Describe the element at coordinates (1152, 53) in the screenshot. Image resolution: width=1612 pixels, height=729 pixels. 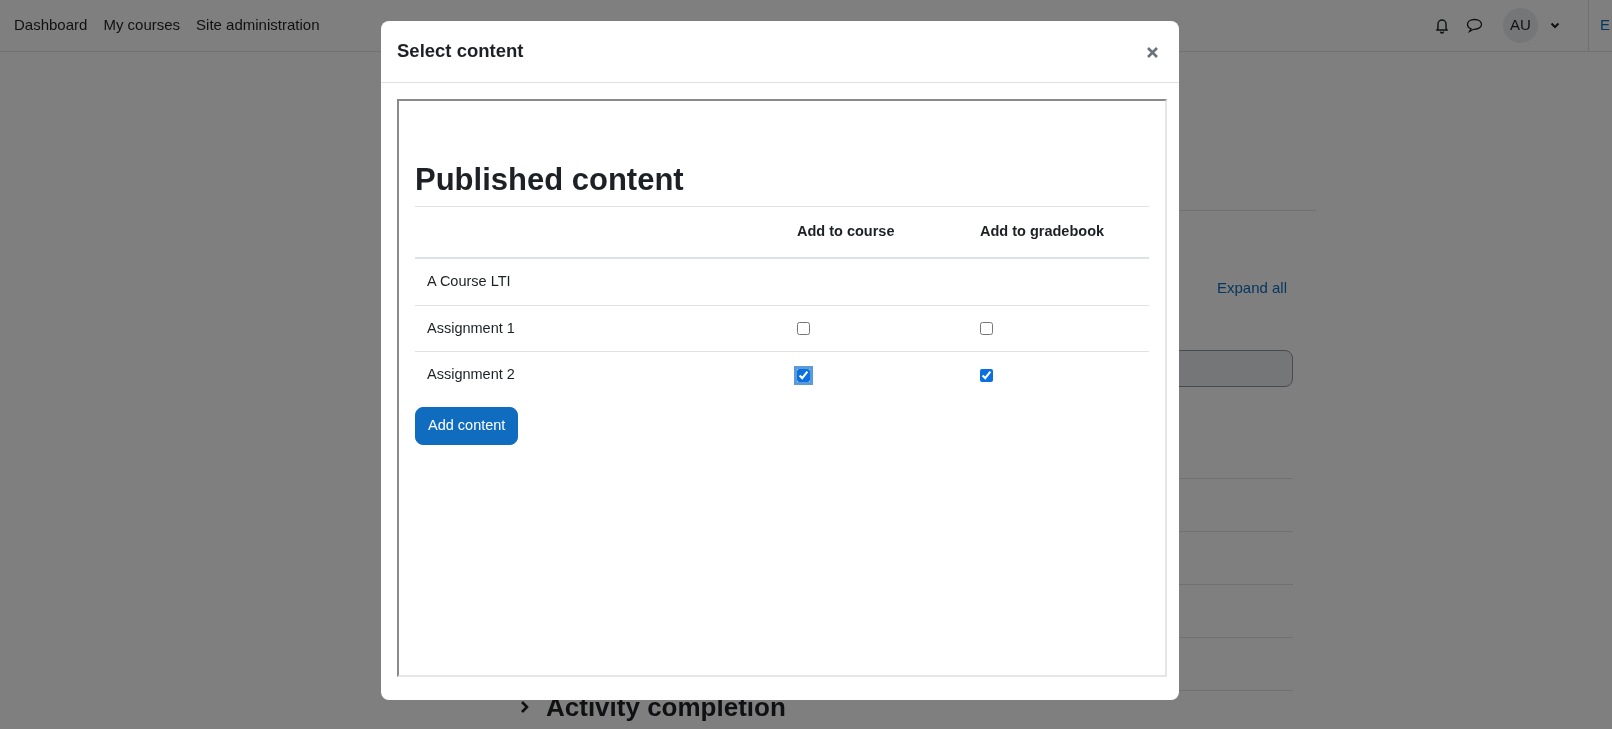
I see `close-icon` at that location.